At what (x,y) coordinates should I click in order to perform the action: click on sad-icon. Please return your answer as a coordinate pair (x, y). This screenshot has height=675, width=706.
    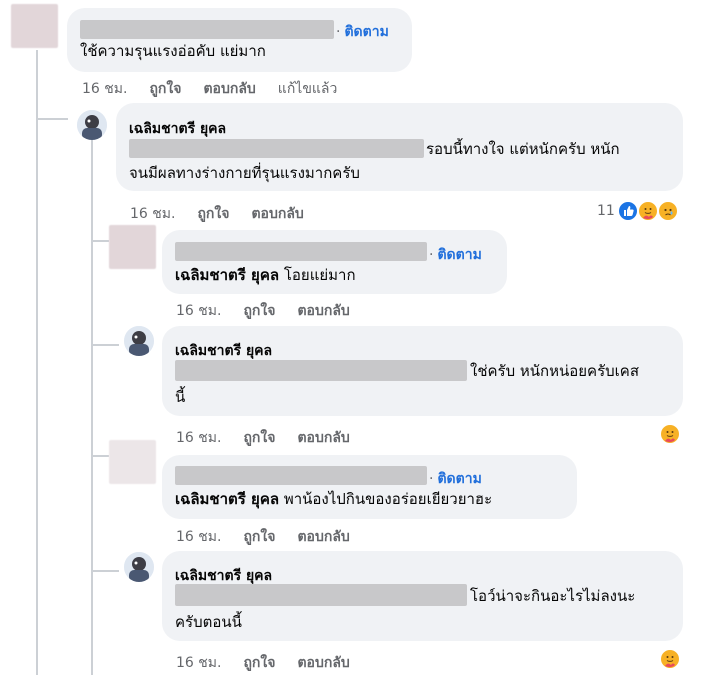
    Looking at the image, I should click on (668, 211).